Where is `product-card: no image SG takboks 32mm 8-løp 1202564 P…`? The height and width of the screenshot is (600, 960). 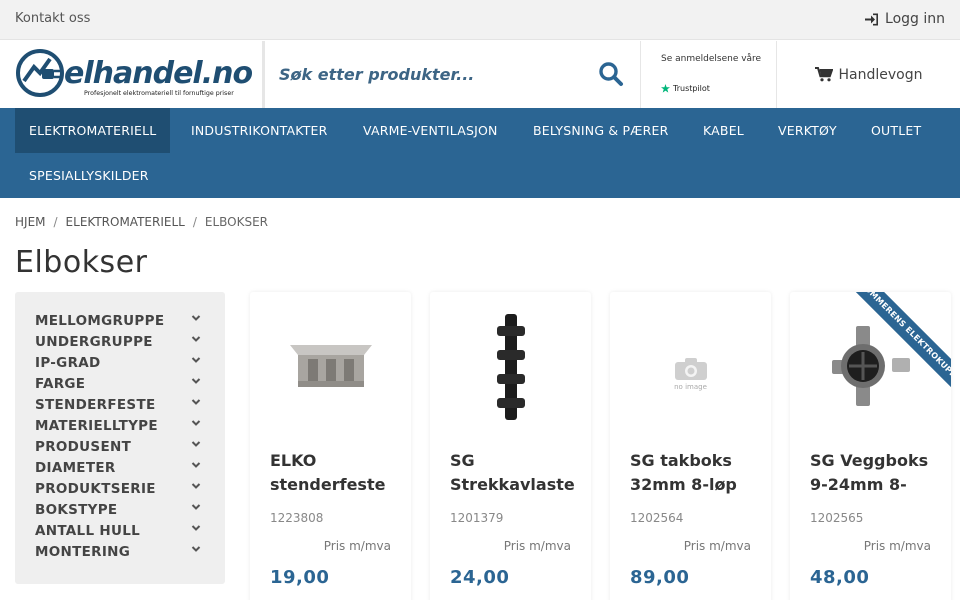
product-card: no image SG takboks 32mm 8-løp 1202564 P… is located at coordinates (690, 446).